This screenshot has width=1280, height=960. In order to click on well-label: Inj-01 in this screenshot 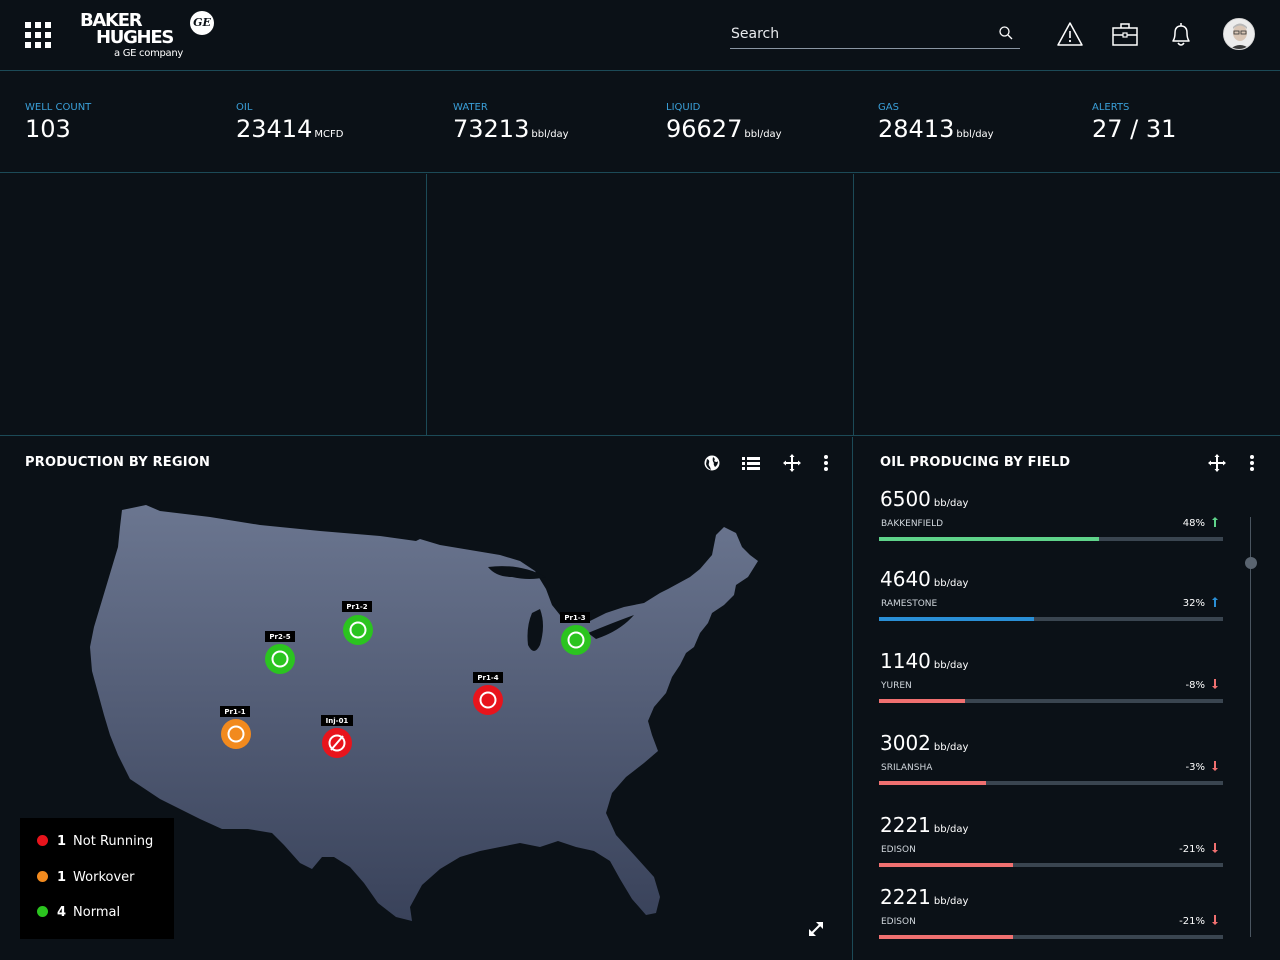, I will do `click(337, 721)`.